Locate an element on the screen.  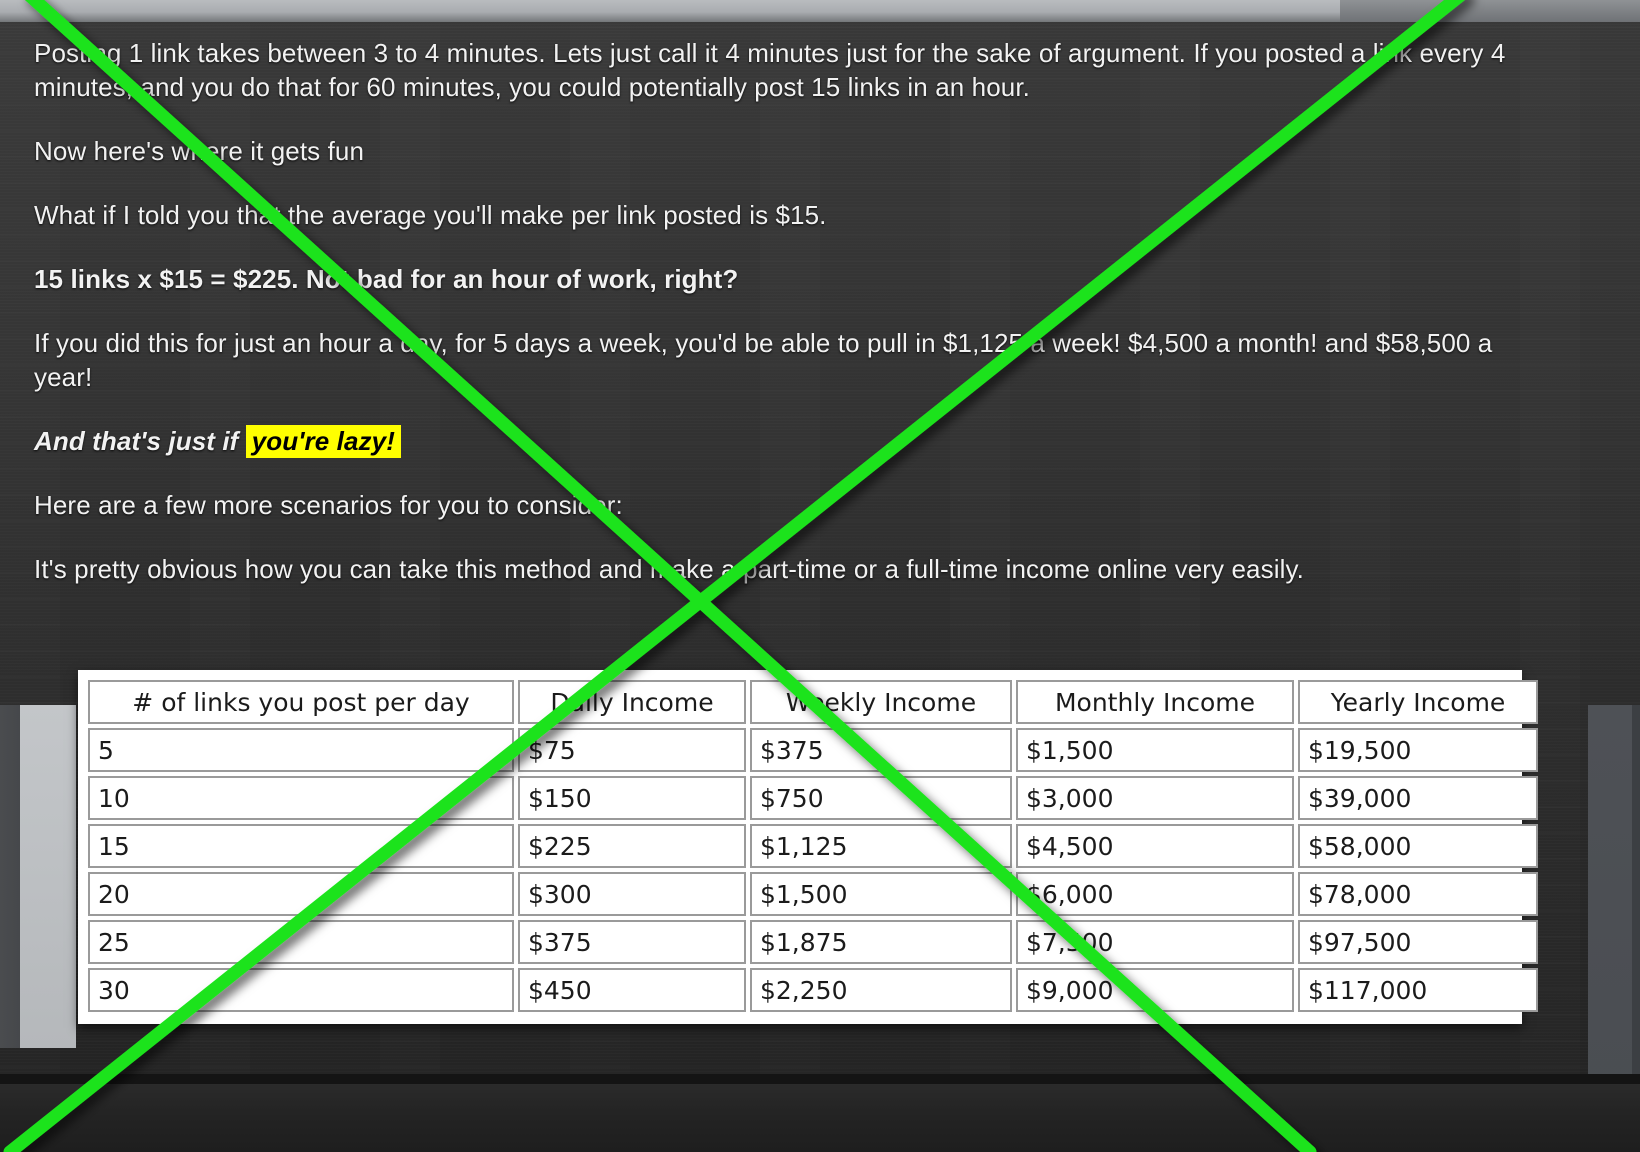
table-row: 15 $225 $1,125 $4,500 $58,000 is located at coordinates (813, 846).